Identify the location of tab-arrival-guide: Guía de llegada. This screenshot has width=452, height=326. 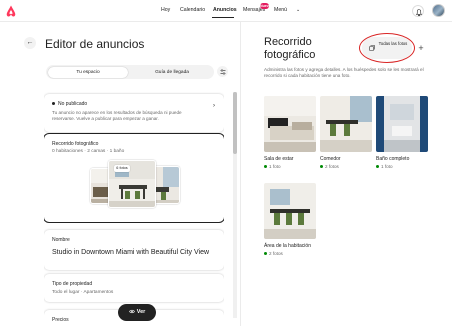
(172, 72).